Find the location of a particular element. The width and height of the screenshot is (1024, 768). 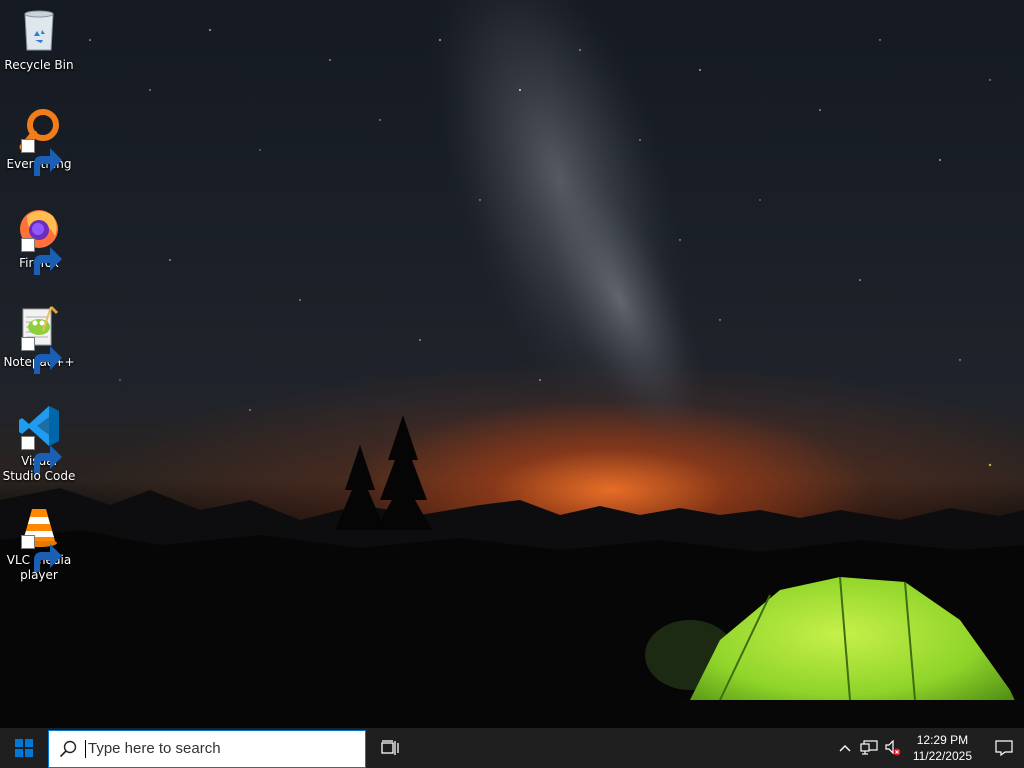

desktop-icon-recycle-bin: Recycle Bin is located at coordinates (39, 39).